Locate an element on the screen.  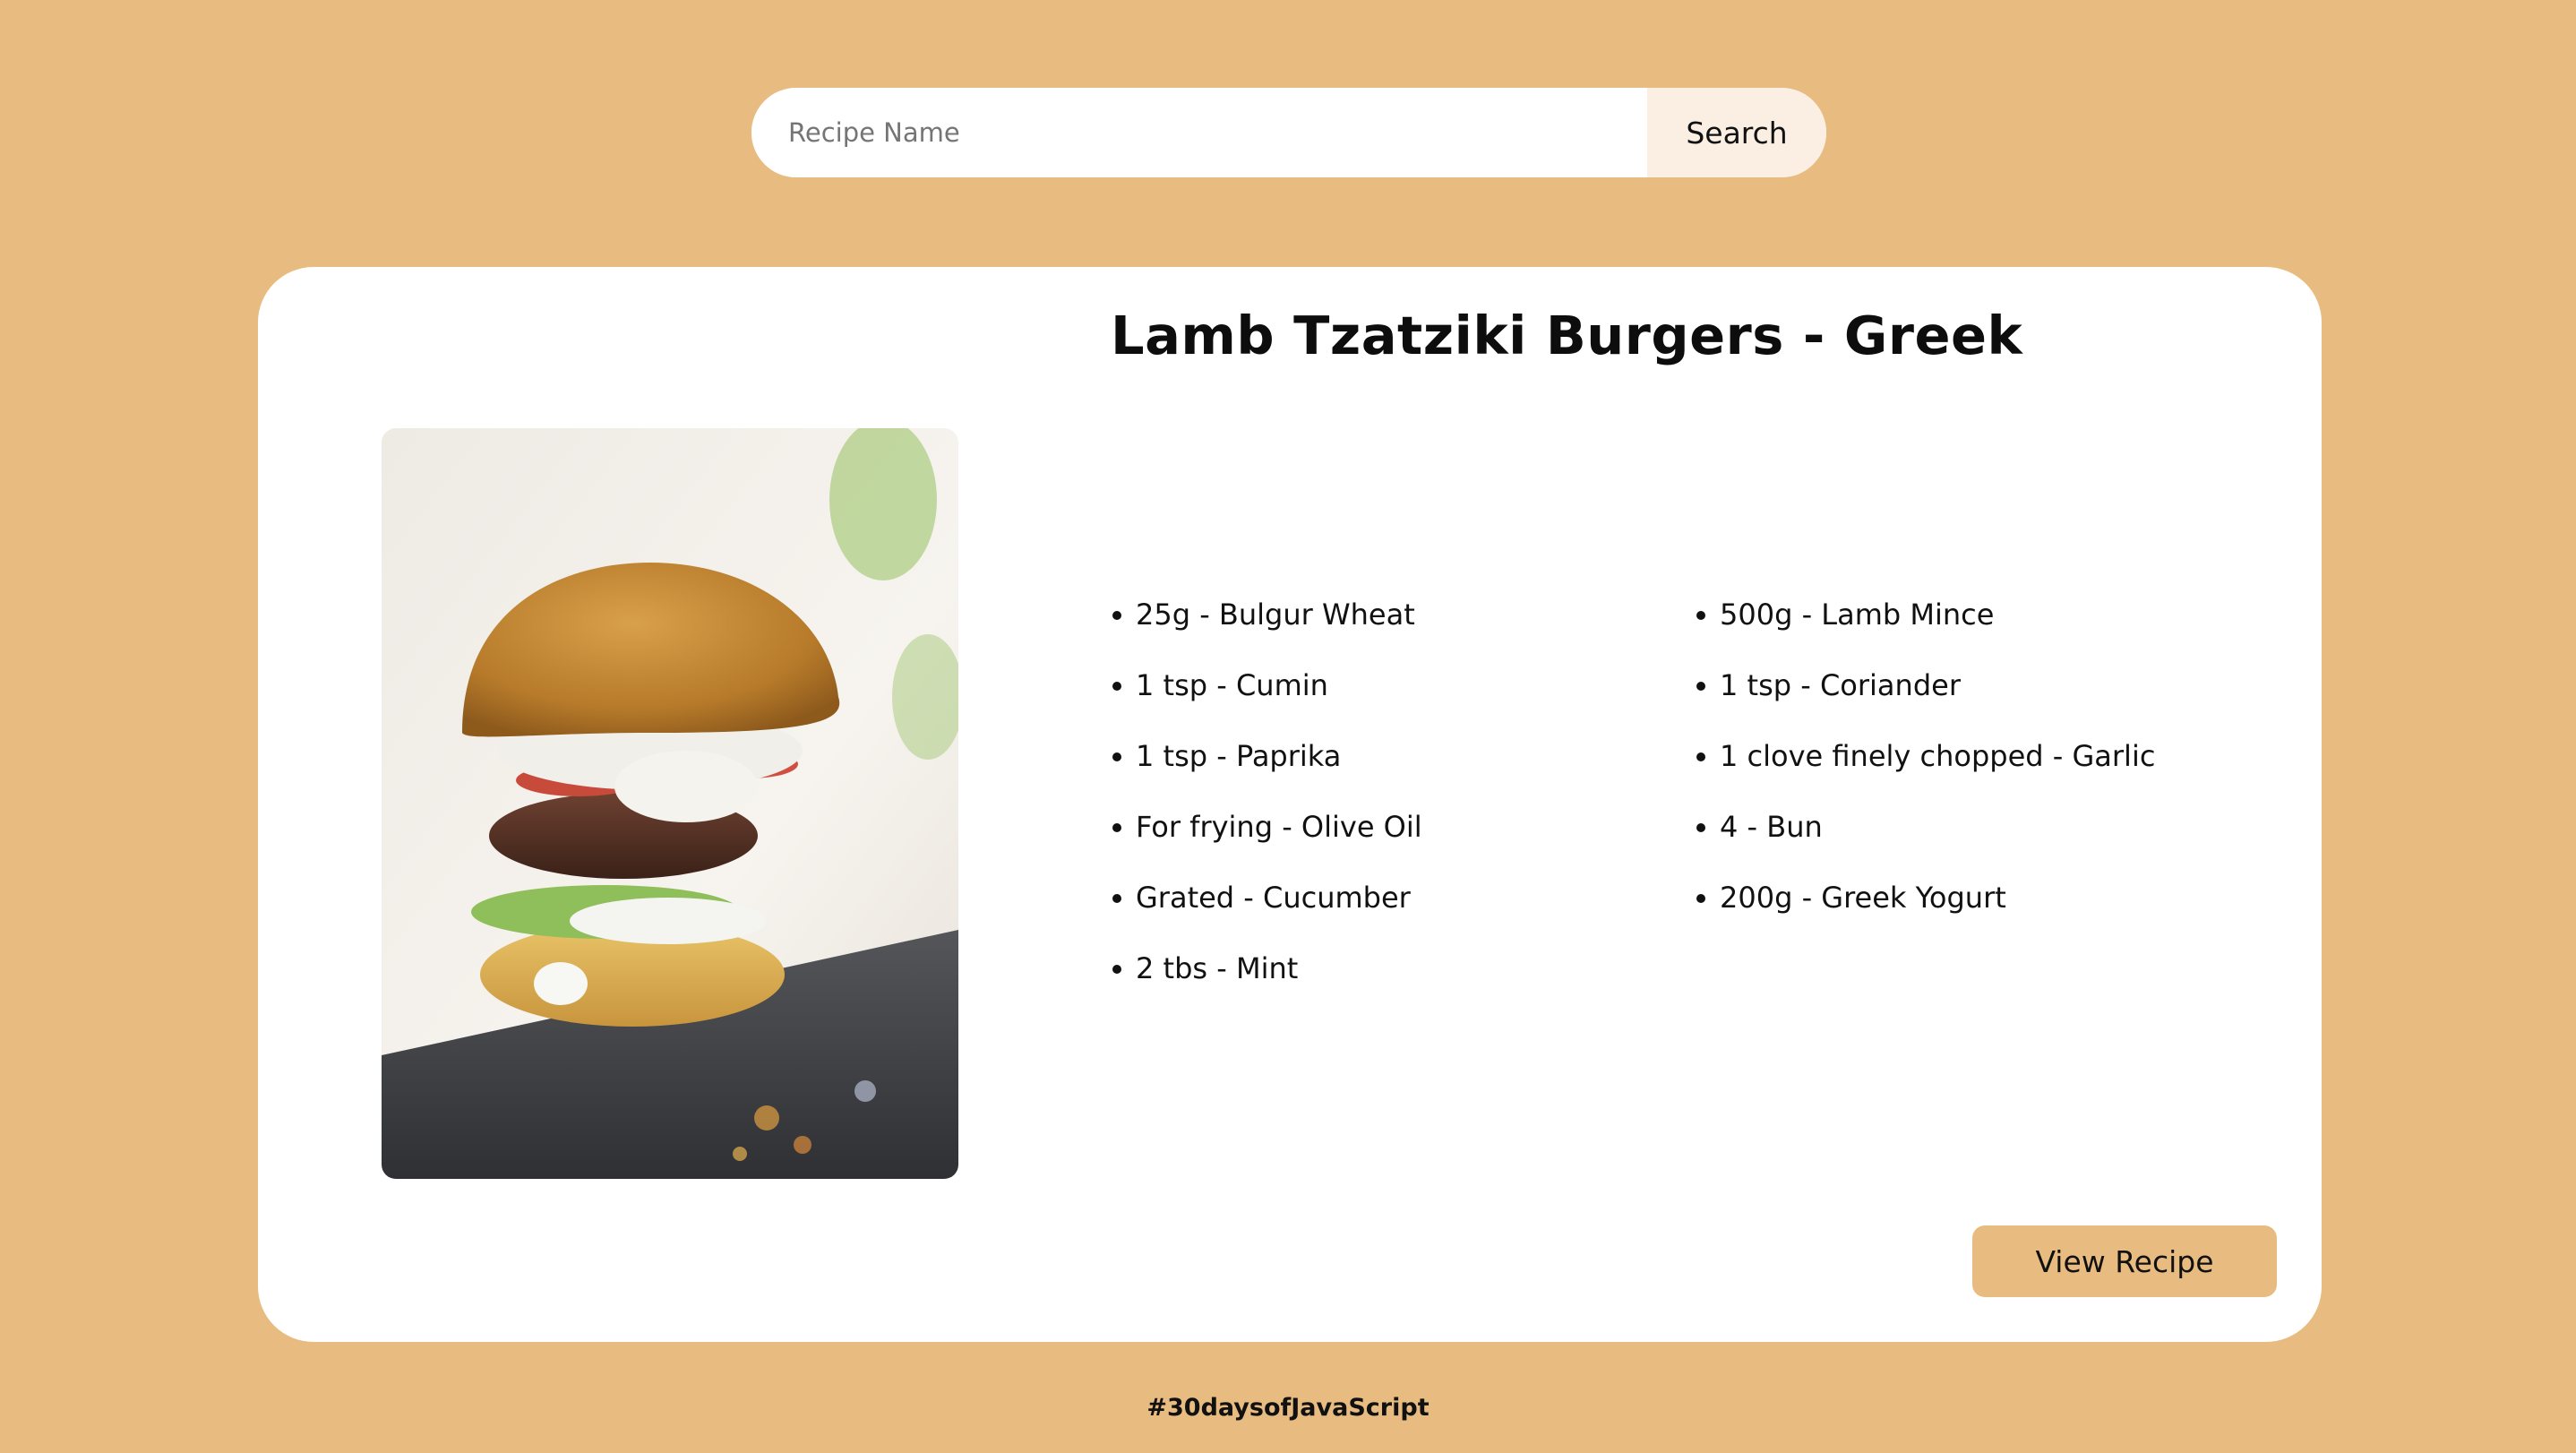
search-input is located at coordinates (1199, 133).